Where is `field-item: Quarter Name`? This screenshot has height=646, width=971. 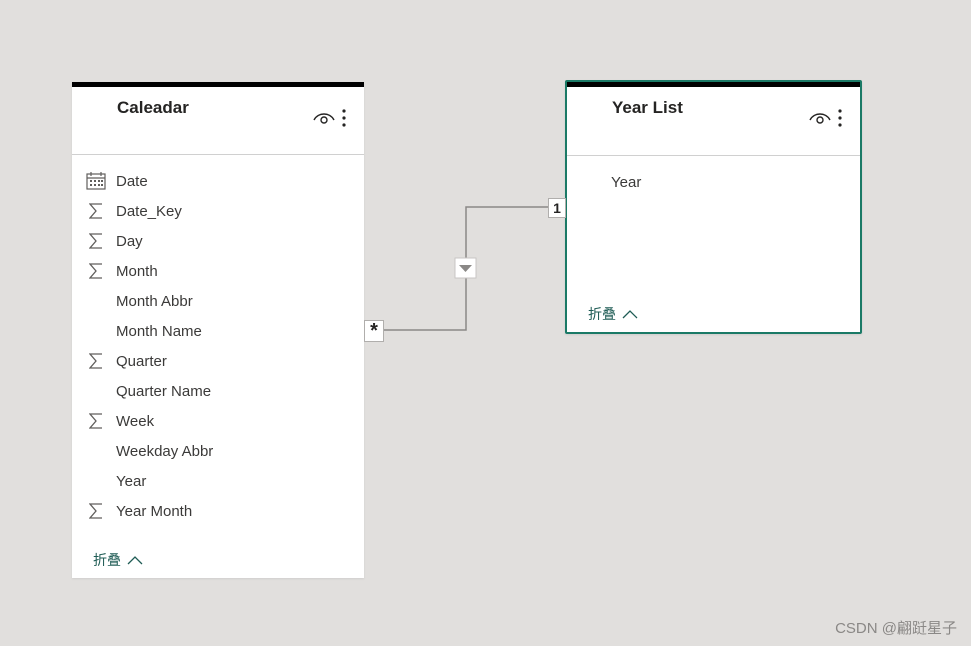 field-item: Quarter Name is located at coordinates (216, 391).